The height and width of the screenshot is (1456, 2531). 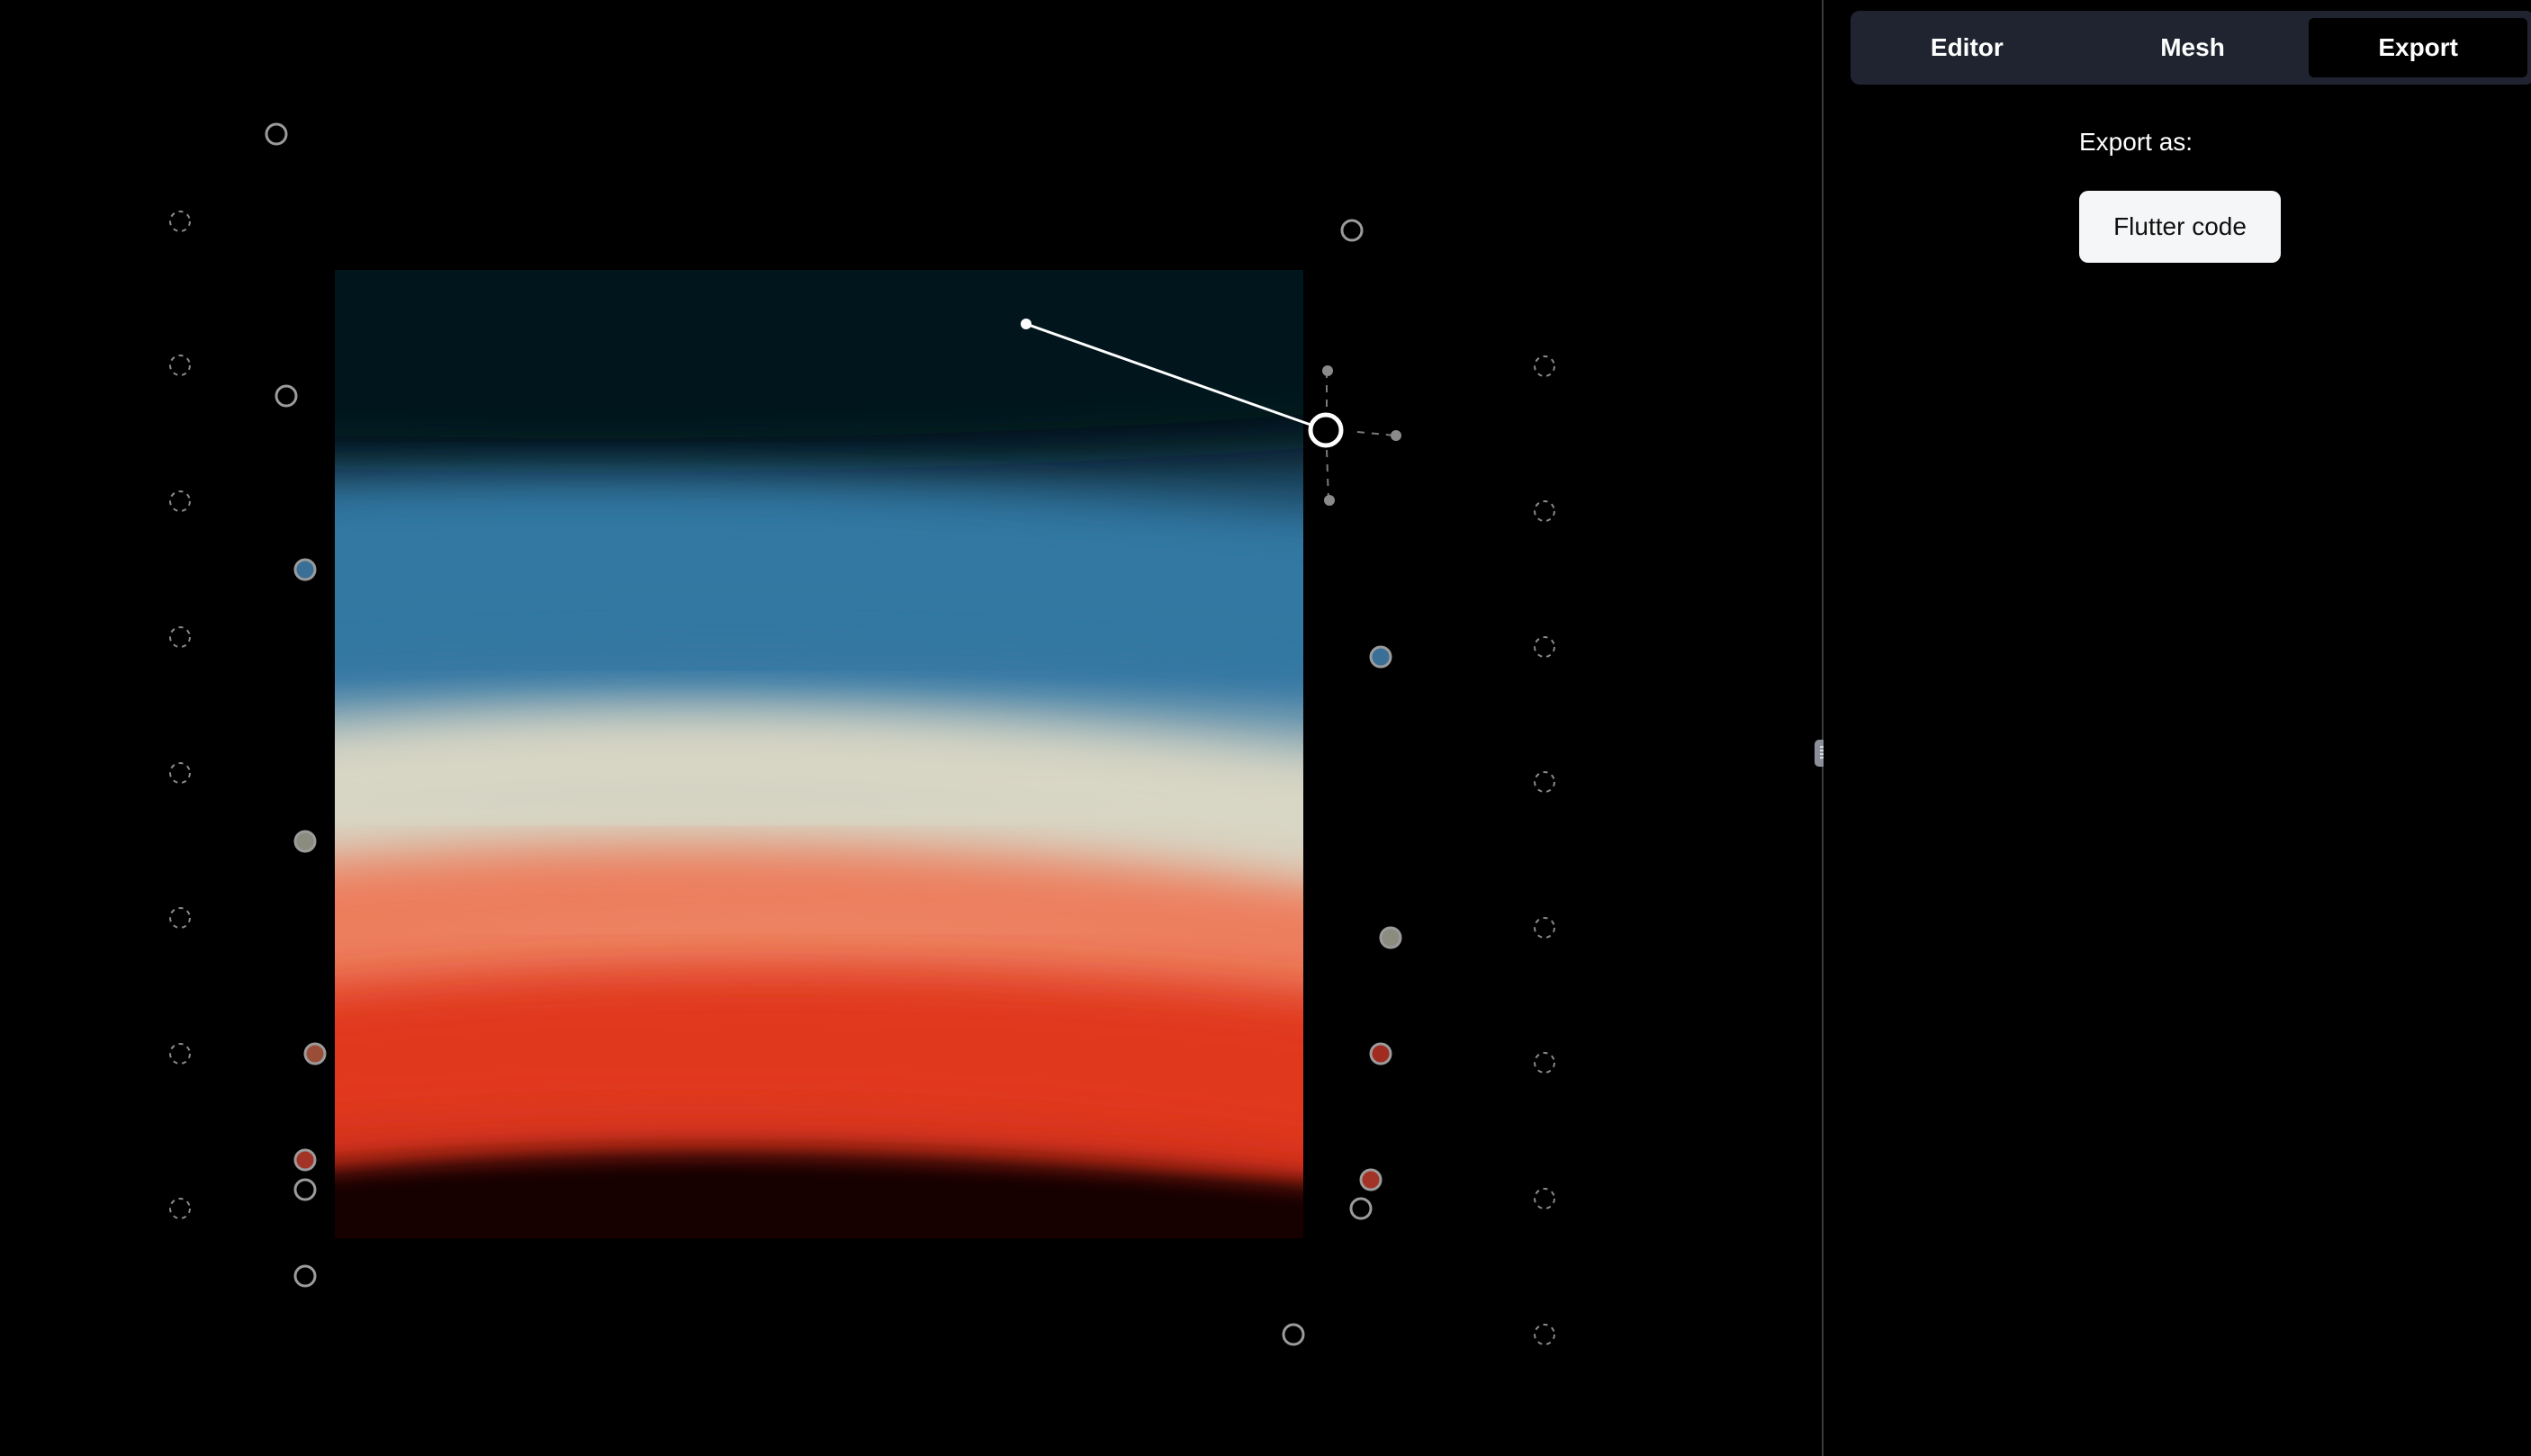 What do you see at coordinates (1376, 433) in the screenshot?
I see `tangent-line-right` at bounding box center [1376, 433].